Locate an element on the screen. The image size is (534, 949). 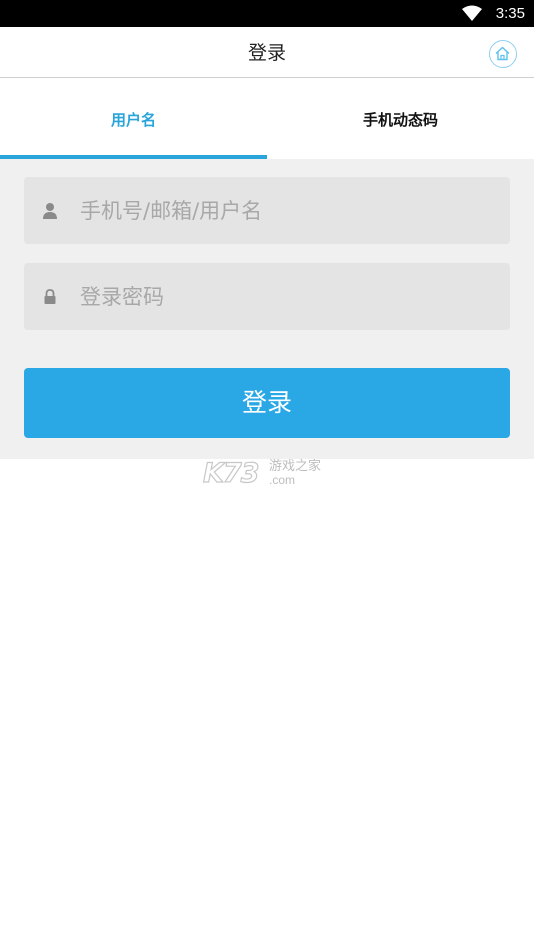
password-field is located at coordinates (267, 296).